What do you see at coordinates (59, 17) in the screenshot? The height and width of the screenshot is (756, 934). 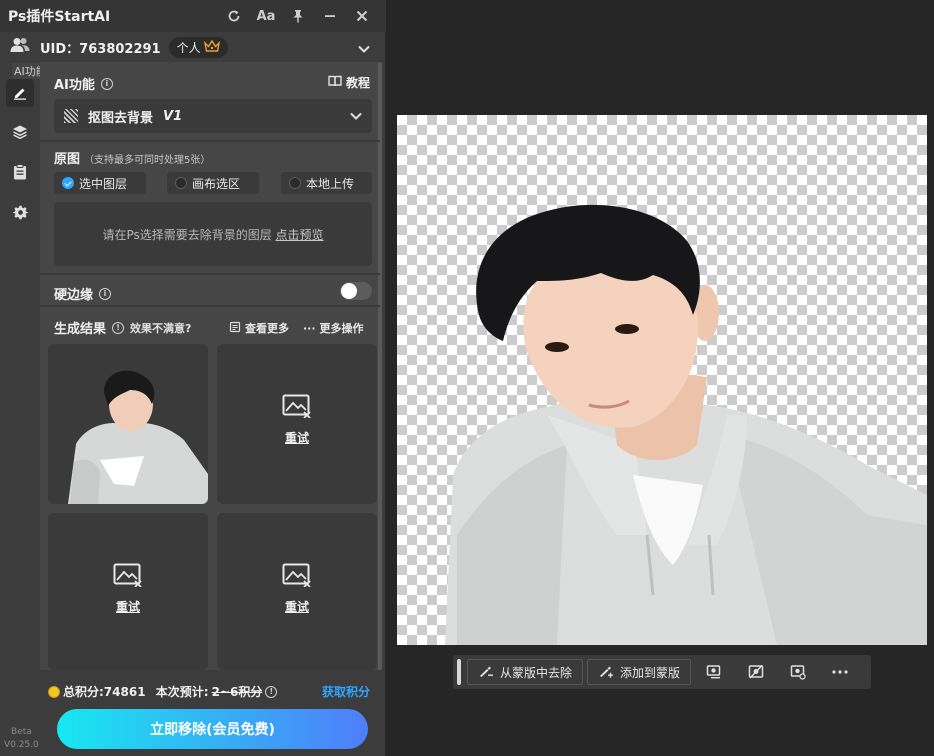 I see `app-title: Ps插件StartAI` at bounding box center [59, 17].